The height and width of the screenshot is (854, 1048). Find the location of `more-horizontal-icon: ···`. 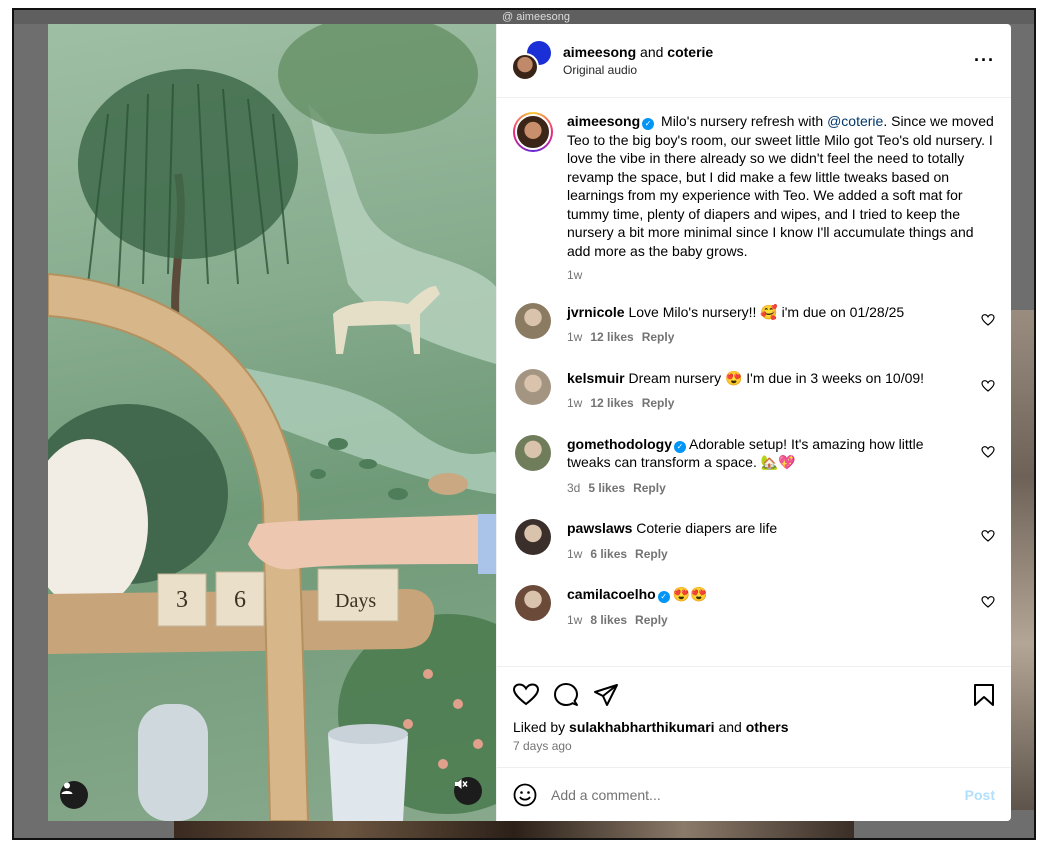

more-horizontal-icon: ··· is located at coordinates (984, 60).